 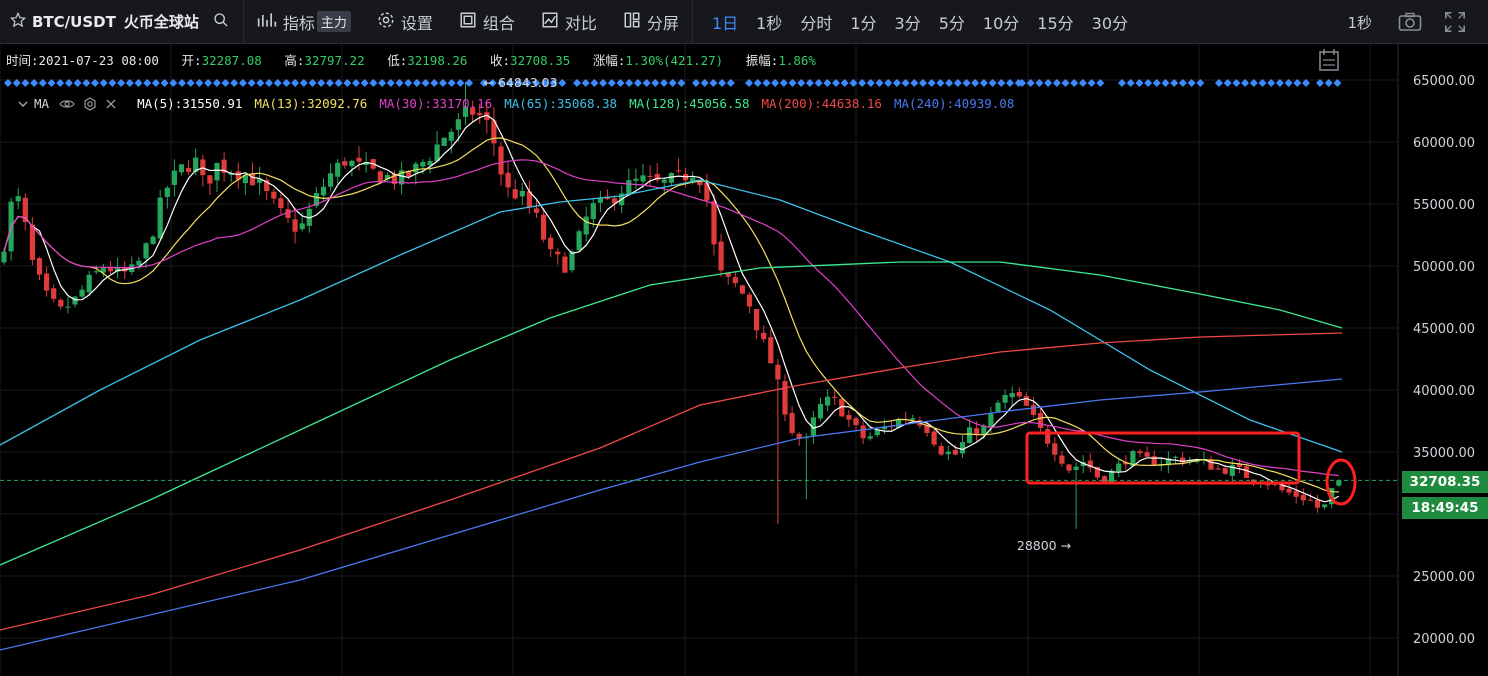 What do you see at coordinates (304, 22) in the screenshot?
I see `indicators-button: 指标 主力` at bounding box center [304, 22].